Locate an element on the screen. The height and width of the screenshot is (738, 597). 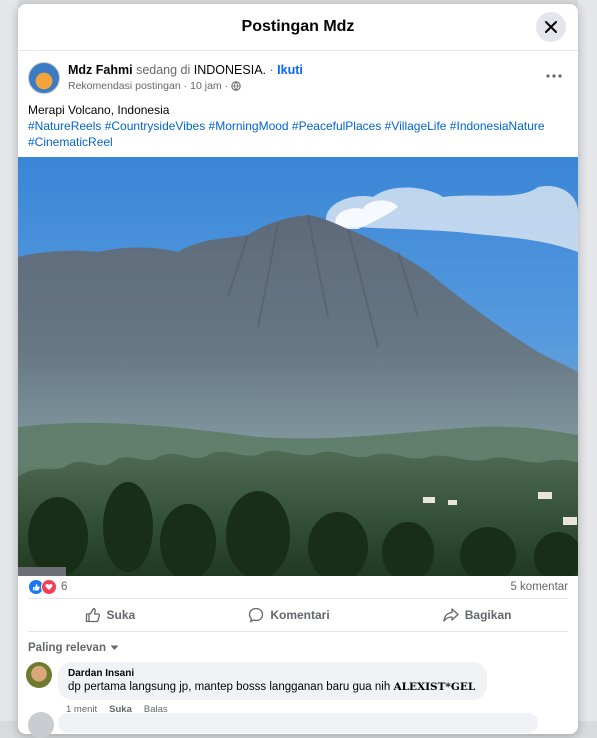
caret-down-icon is located at coordinates (114, 647).